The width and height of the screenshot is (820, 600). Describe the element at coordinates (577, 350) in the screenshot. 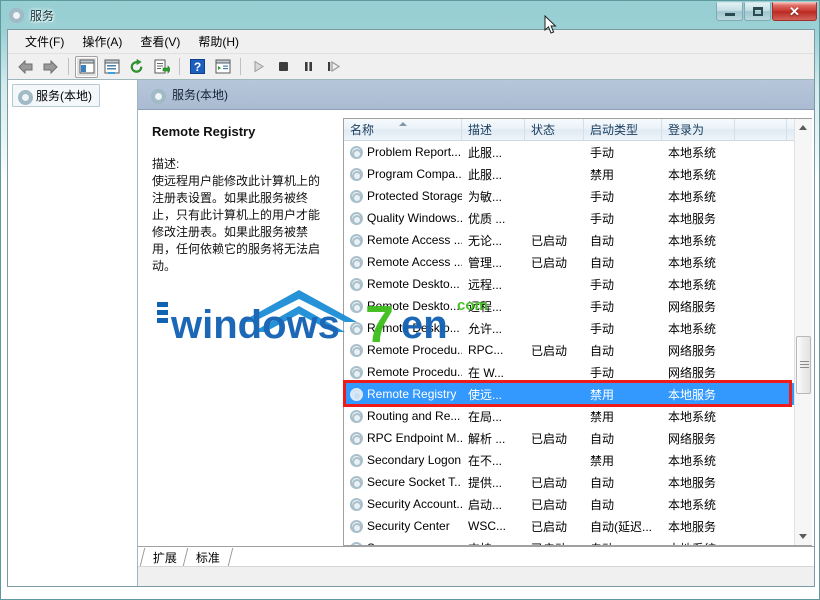

I see `table-row: Remote Procedu... RPC... 已启动 自动 网络服务` at that location.